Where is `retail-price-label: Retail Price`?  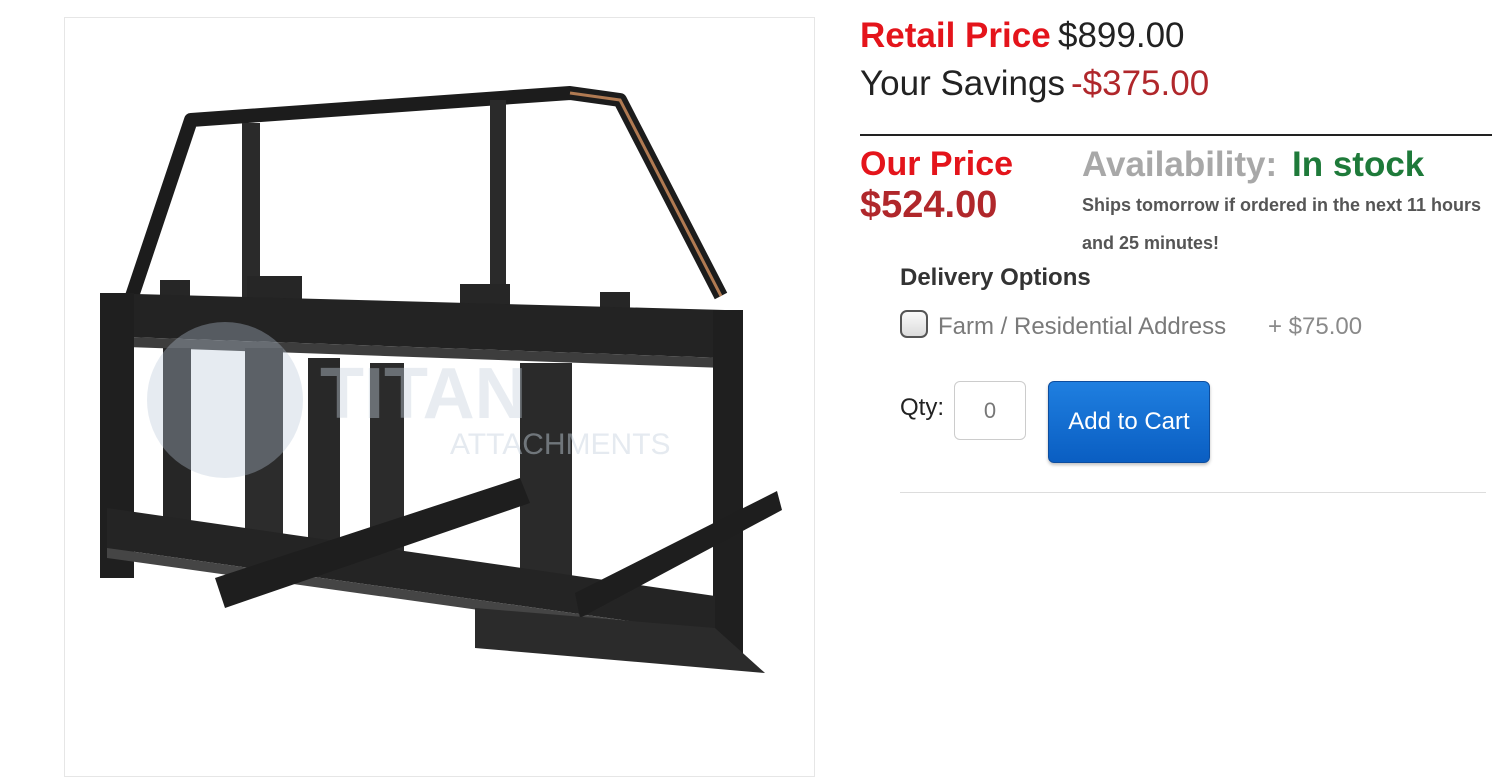
retail-price-label: Retail Price is located at coordinates (955, 35).